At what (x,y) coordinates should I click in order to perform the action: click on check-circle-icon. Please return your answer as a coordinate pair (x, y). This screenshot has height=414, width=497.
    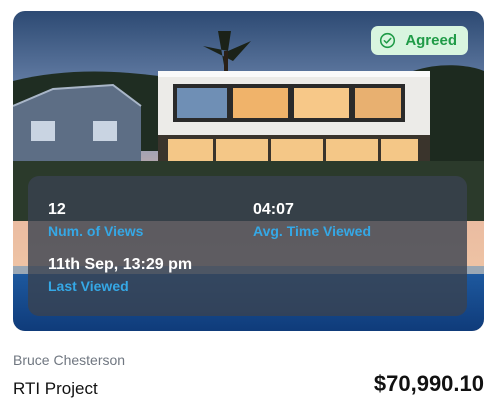
    Looking at the image, I should click on (388, 40).